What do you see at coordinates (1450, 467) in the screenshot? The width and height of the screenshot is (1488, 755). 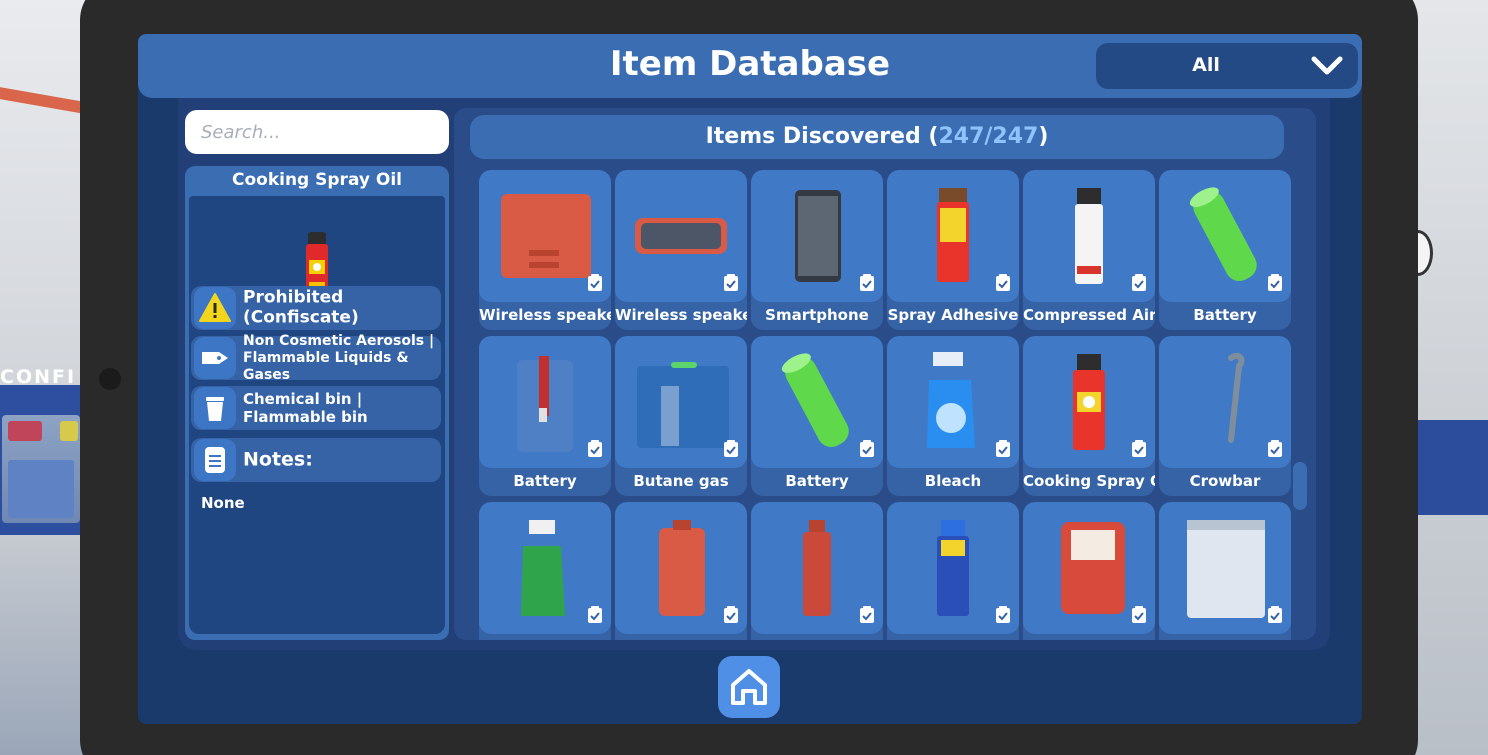 I see `wall-stripe` at bounding box center [1450, 467].